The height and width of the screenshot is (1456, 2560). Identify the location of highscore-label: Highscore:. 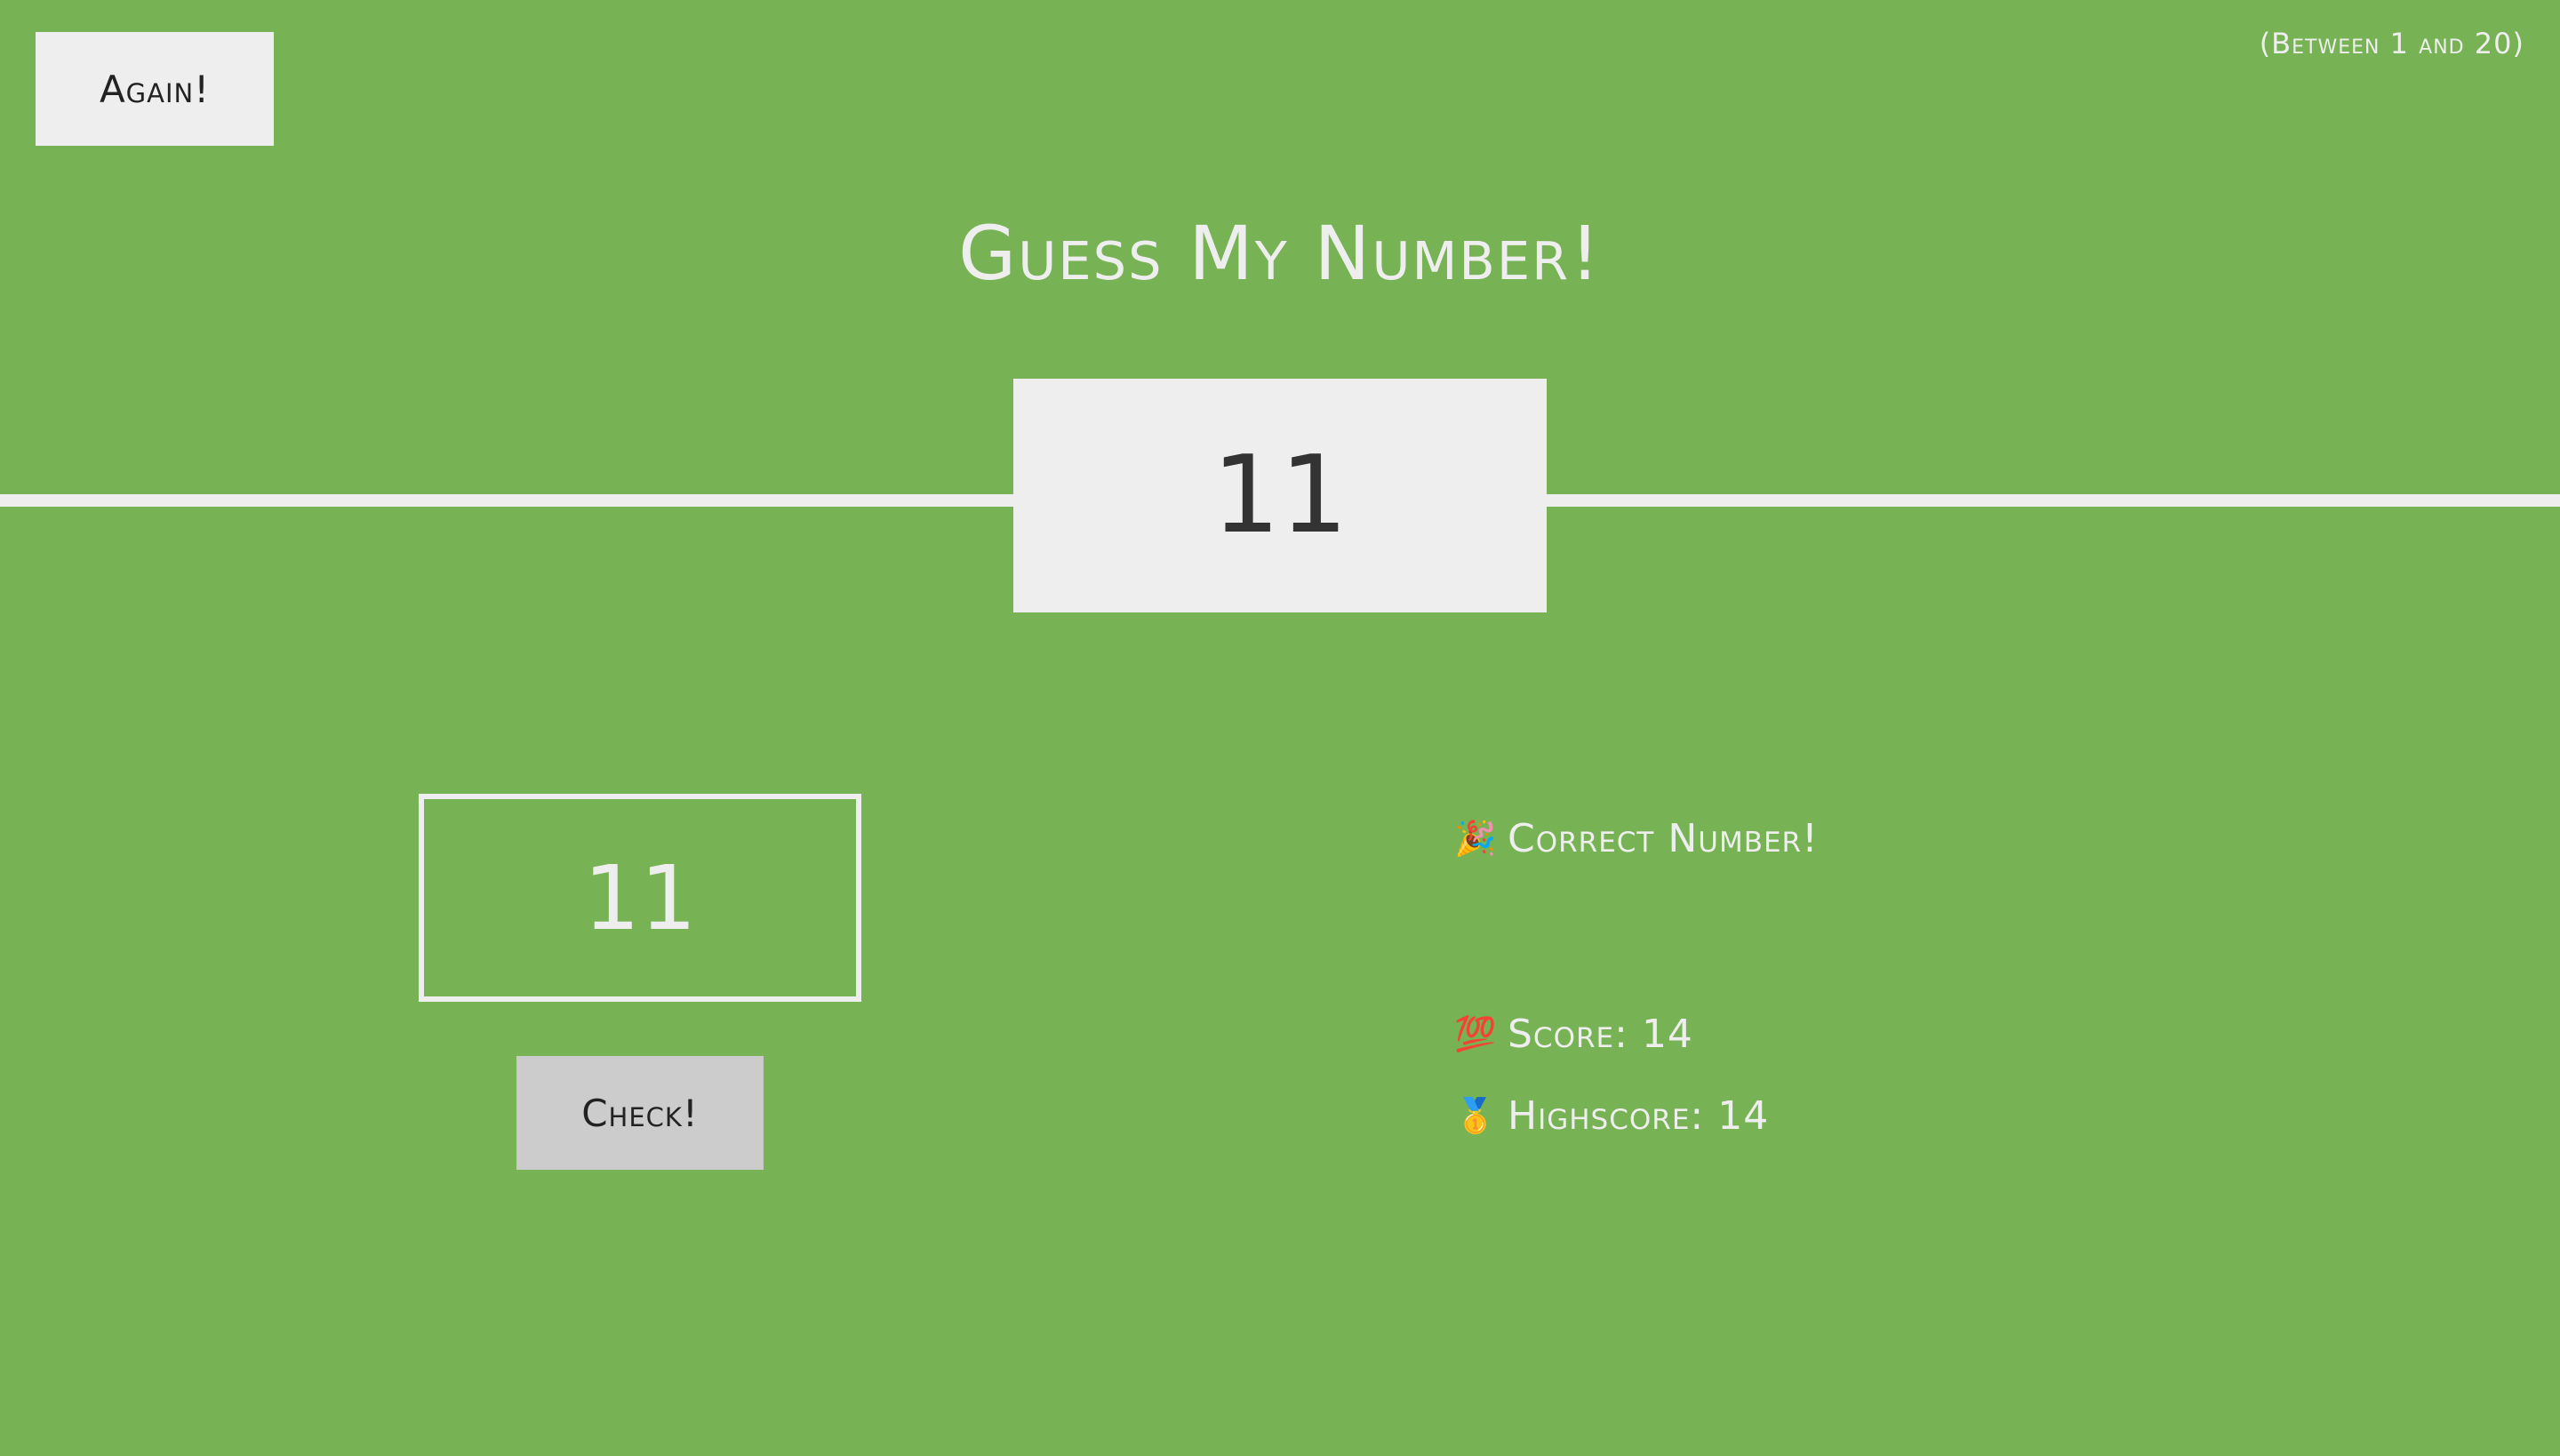
(1606, 1116).